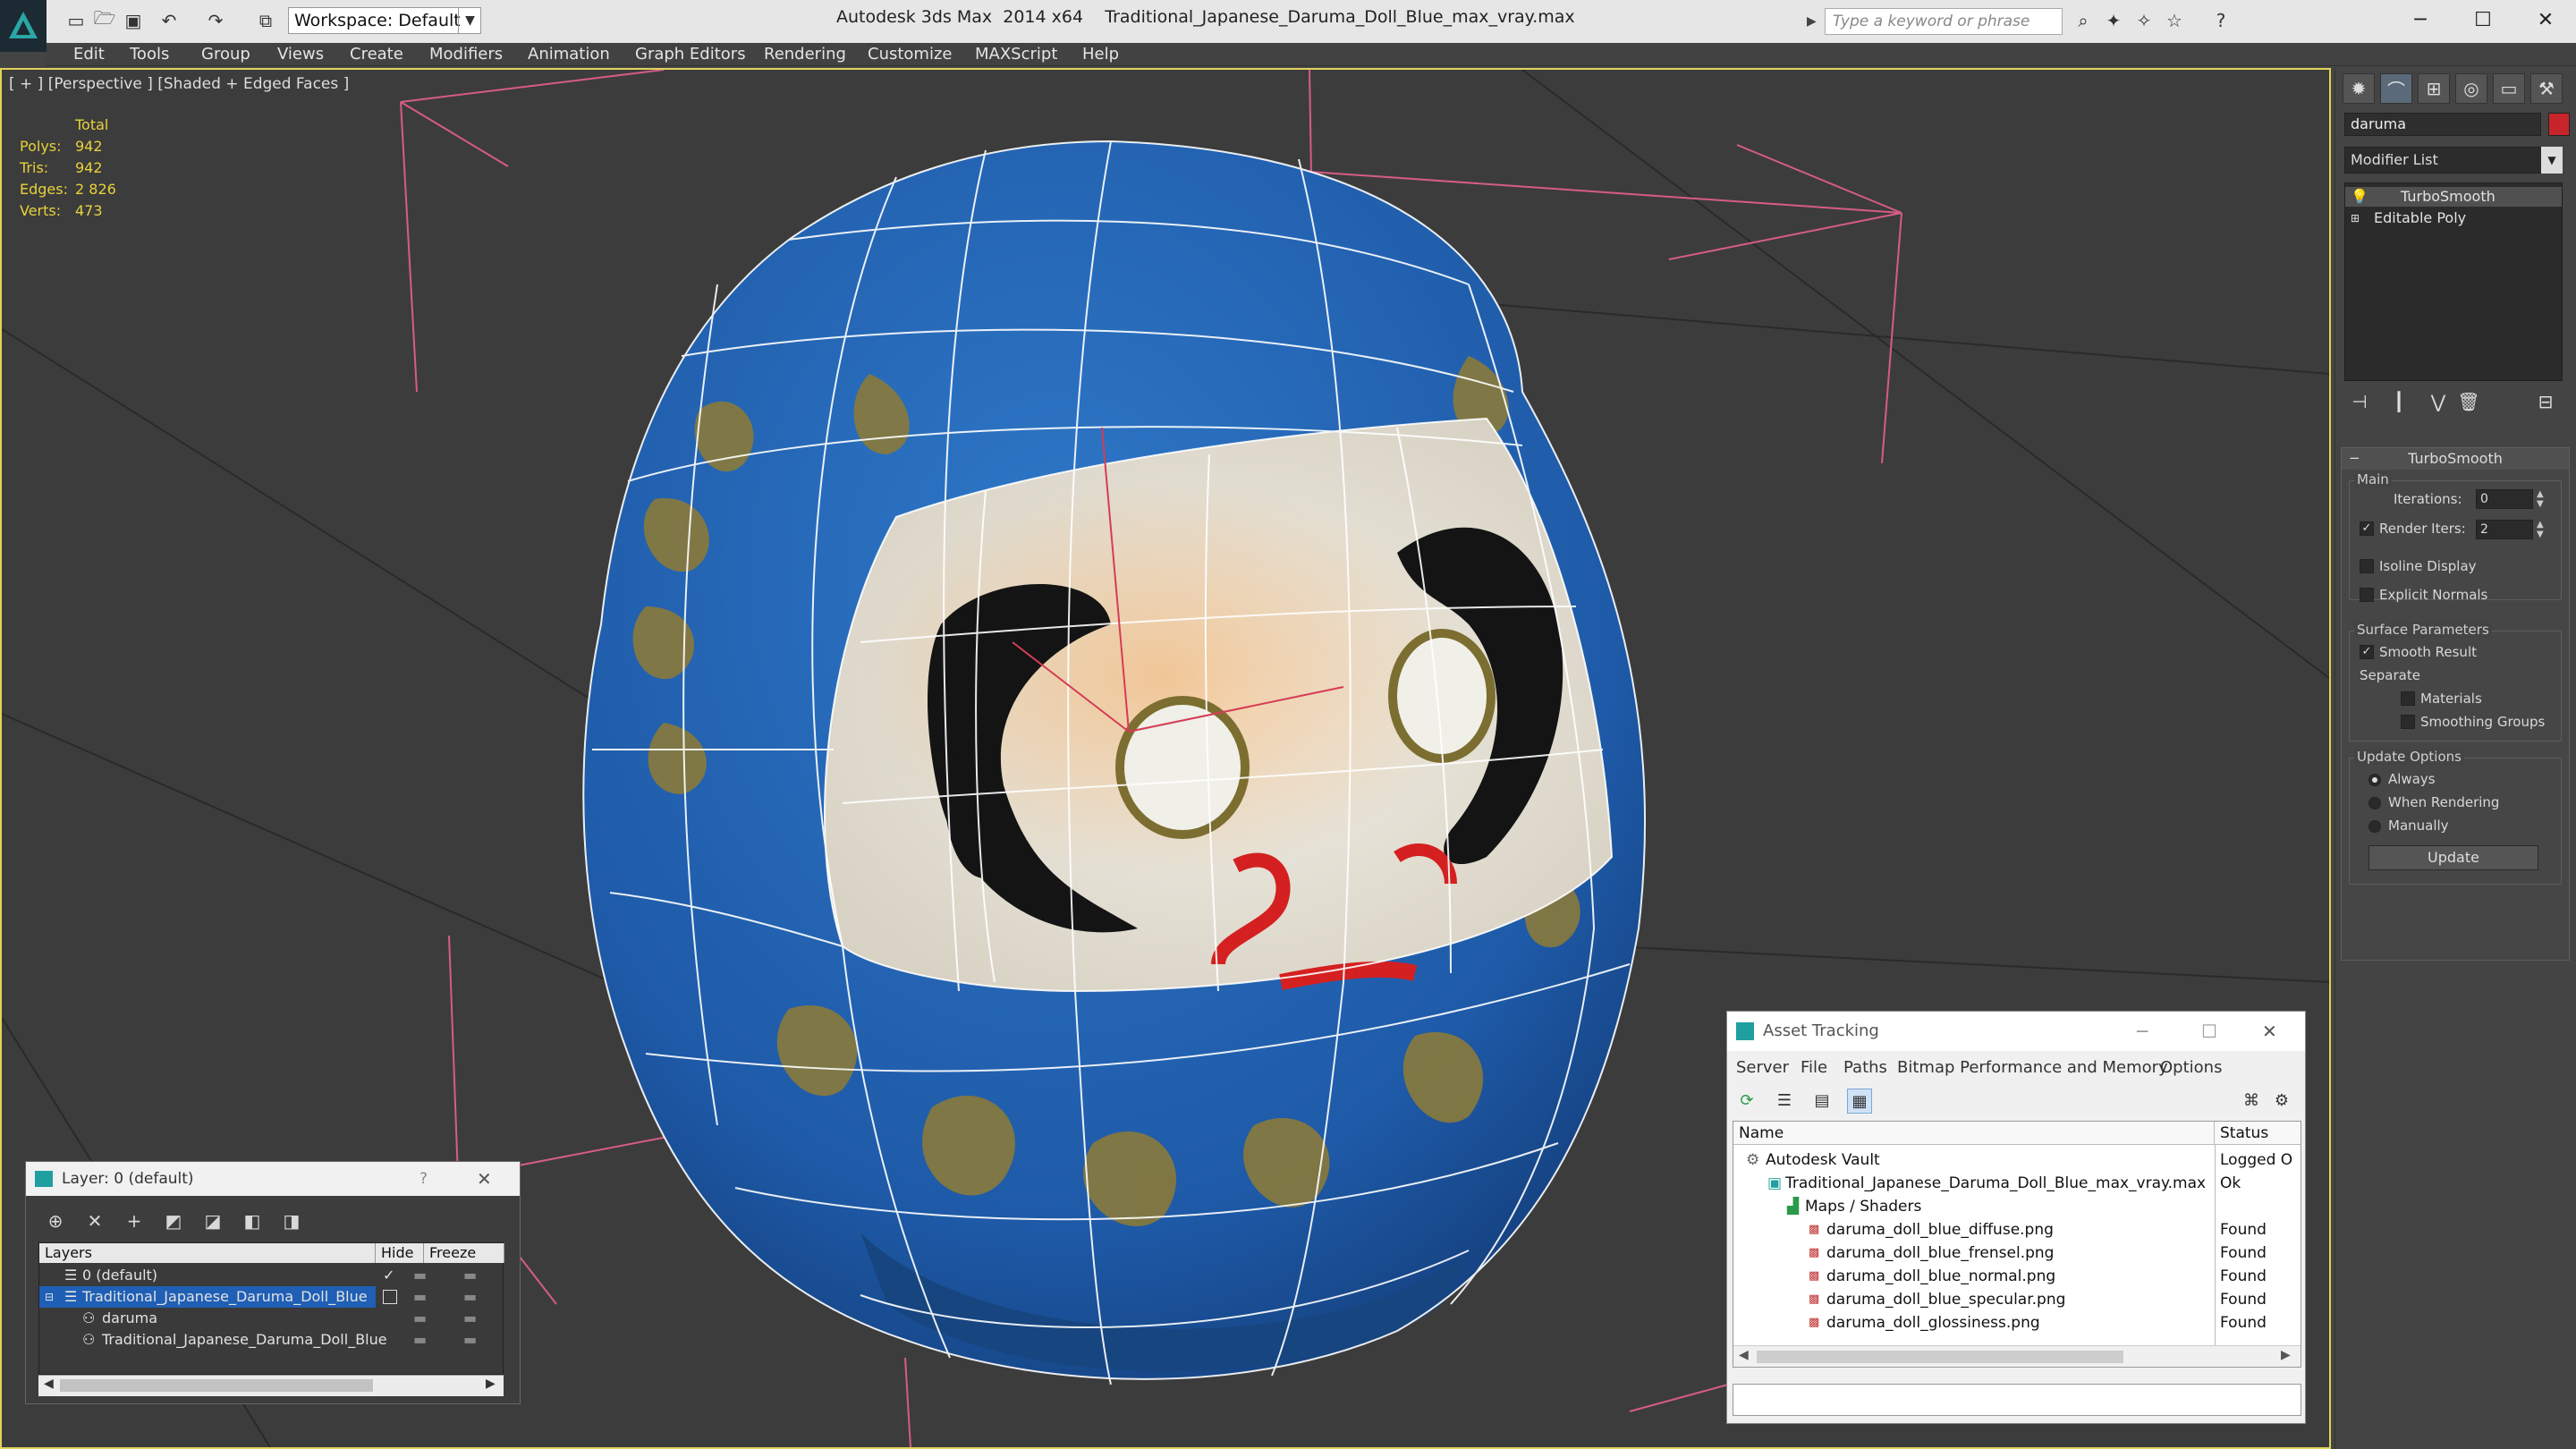 Image resolution: width=2576 pixels, height=1449 pixels. What do you see at coordinates (89, 54) in the screenshot?
I see `menu-edit: Edit` at bounding box center [89, 54].